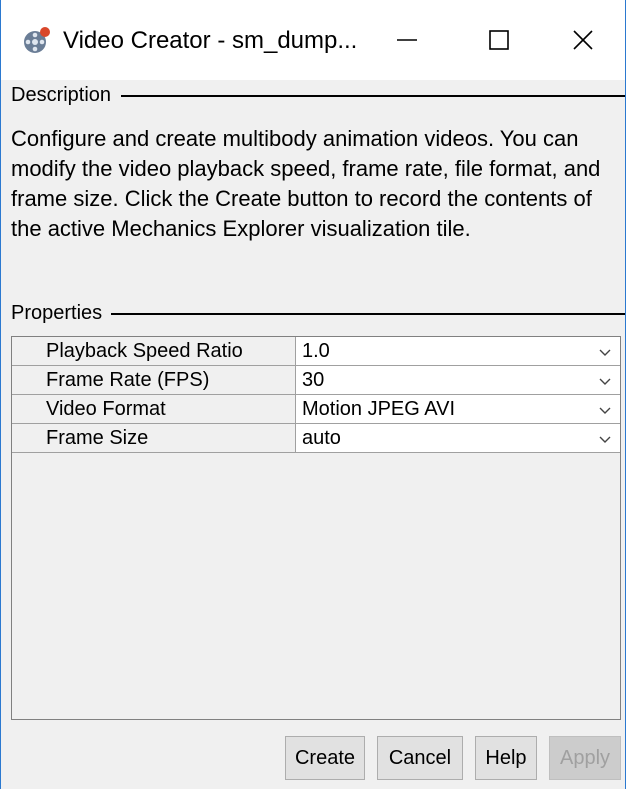 This screenshot has height=789, width=626. What do you see at coordinates (325, 758) in the screenshot?
I see `create-button: Create` at bounding box center [325, 758].